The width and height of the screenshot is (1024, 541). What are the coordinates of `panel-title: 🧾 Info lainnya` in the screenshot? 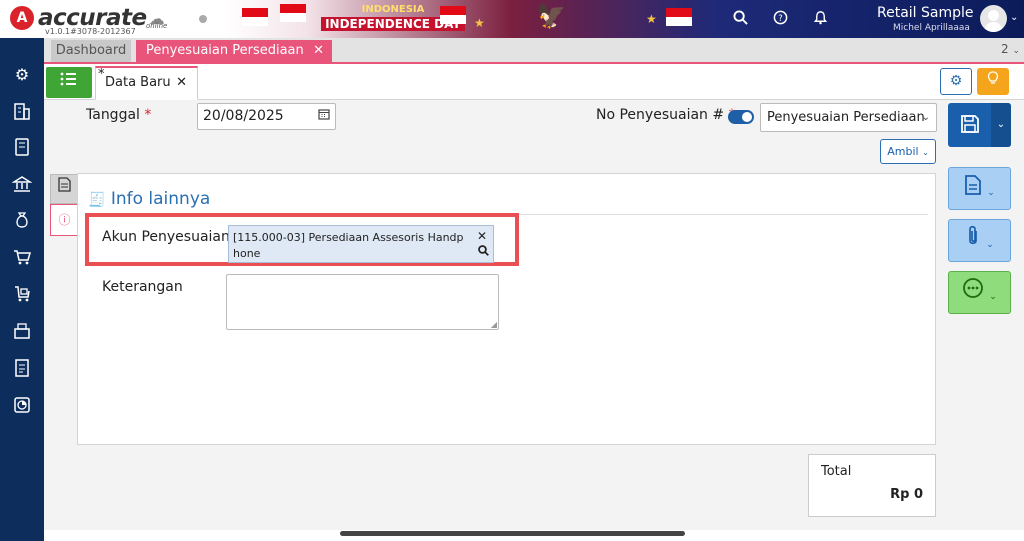 It's located at (149, 199).